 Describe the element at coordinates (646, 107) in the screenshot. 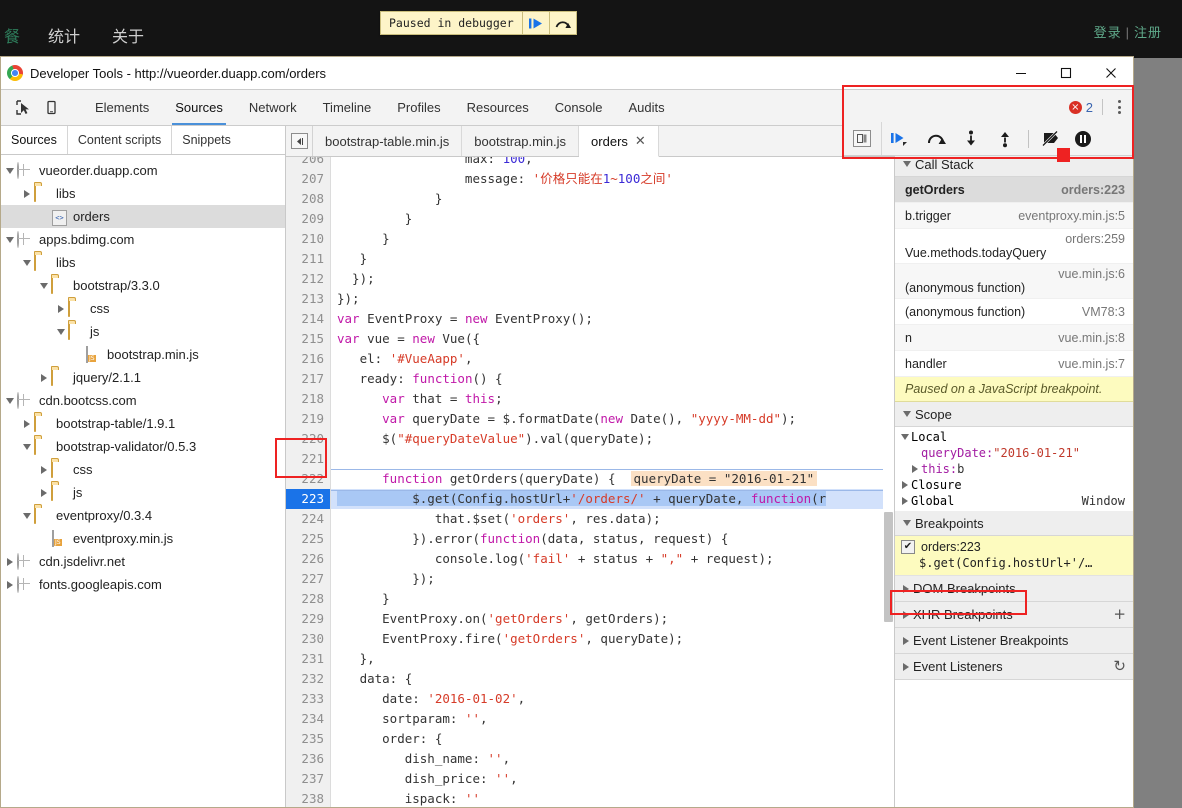

I see `tab-audits: Audits` at that location.